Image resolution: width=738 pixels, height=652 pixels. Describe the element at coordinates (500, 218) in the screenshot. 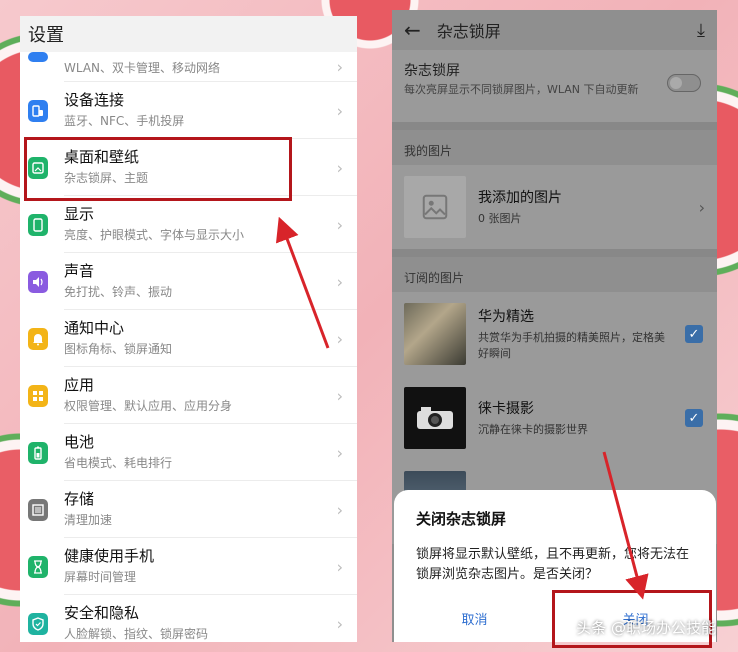

I see `my-added-count: 0 张图片` at that location.